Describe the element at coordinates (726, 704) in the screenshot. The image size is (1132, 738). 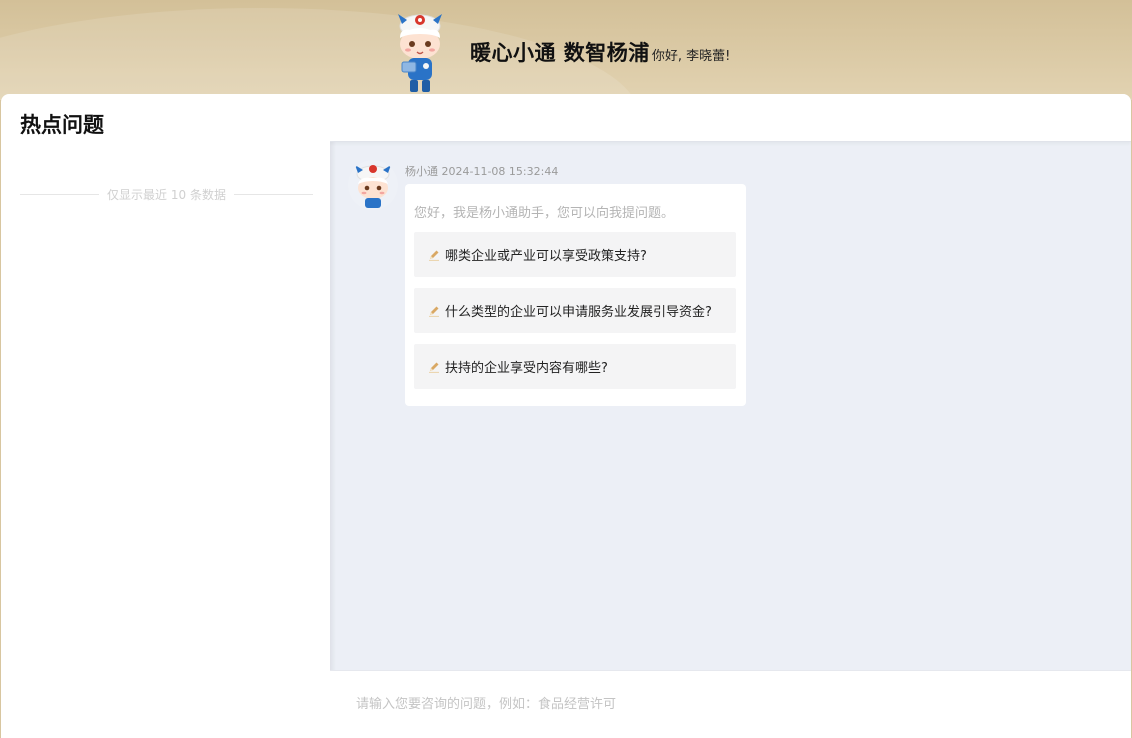
I see `chat-input` at that location.